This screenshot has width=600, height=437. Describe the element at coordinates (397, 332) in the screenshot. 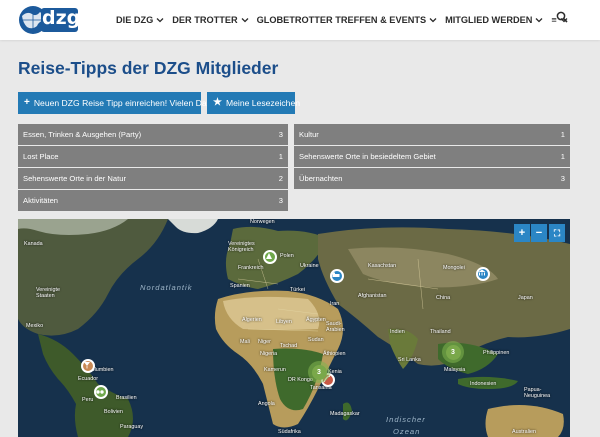

I see `country-label: Indien` at that location.